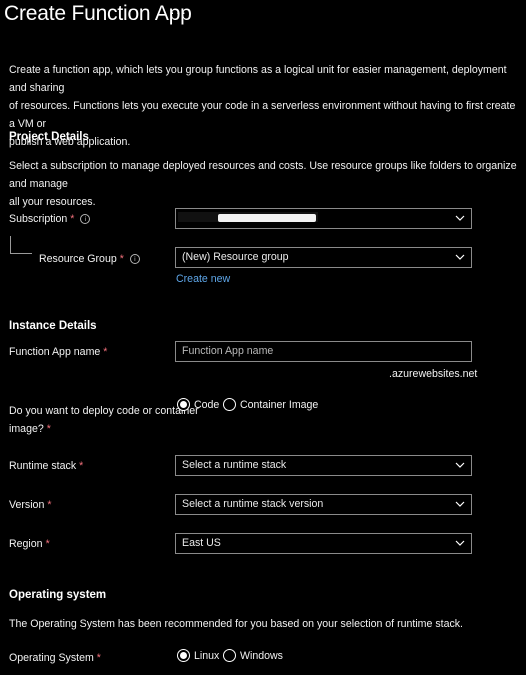 The image size is (526, 675). What do you see at coordinates (323, 257) in the screenshot?
I see `resource-group-select: (New) Resource group` at bounding box center [323, 257].